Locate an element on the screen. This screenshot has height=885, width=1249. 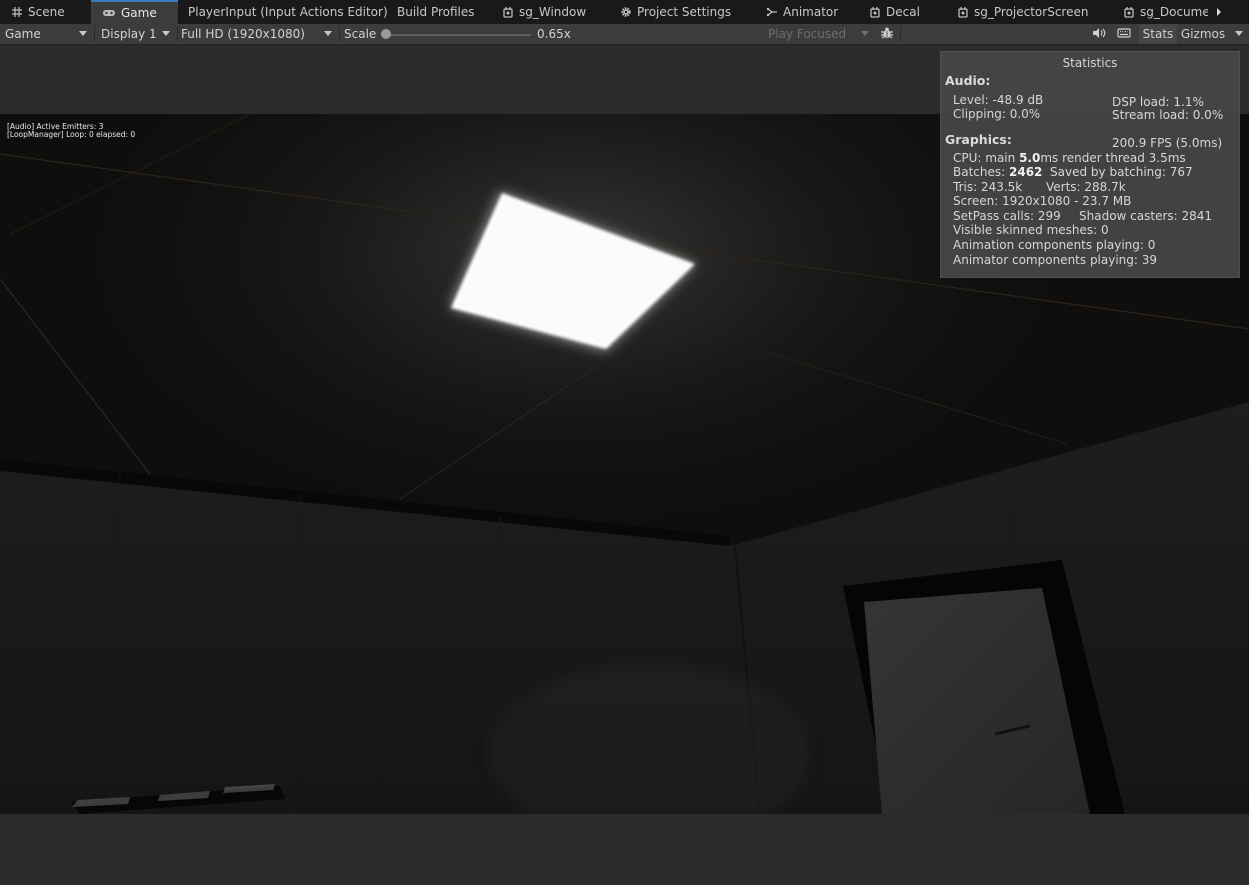
tab-sg-window: sg_Window is located at coordinates (550, 12).